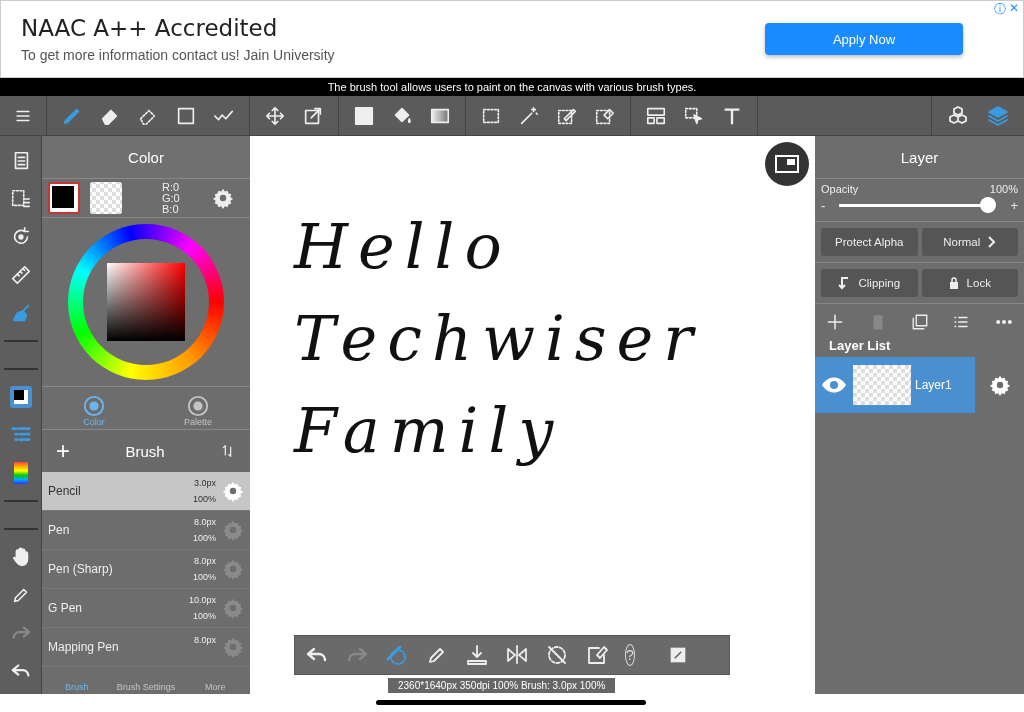  What do you see at coordinates (882, 385) in the screenshot?
I see `layer-thumbnail` at bounding box center [882, 385].